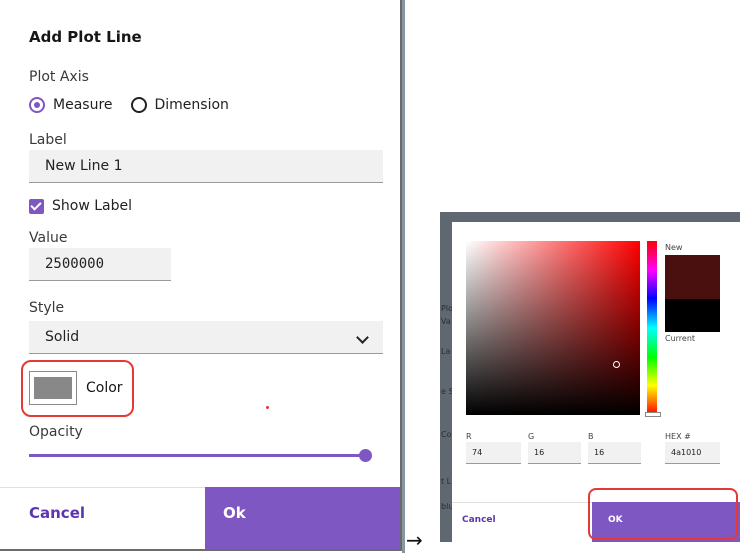 Image resolution: width=741 pixels, height=553 pixels. Describe the element at coordinates (599, 452) in the screenshot. I see `b-input-value: 16` at that location.